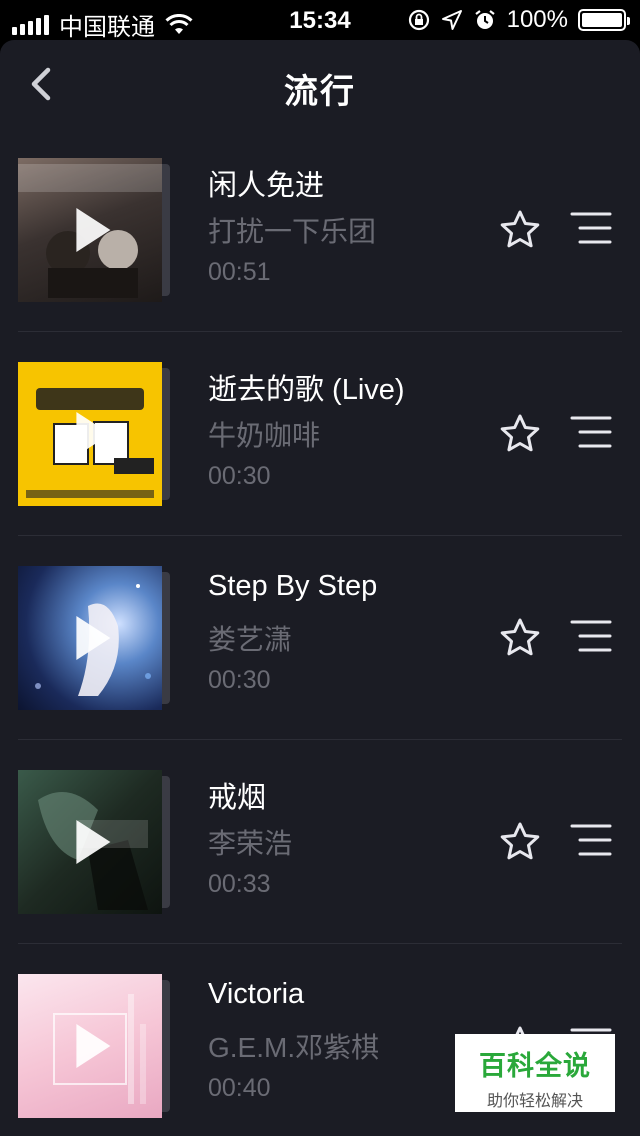 The image size is (640, 1136). Describe the element at coordinates (534, 1101) in the screenshot. I see `watermark-subtitle: 助你轻松解决` at that location.